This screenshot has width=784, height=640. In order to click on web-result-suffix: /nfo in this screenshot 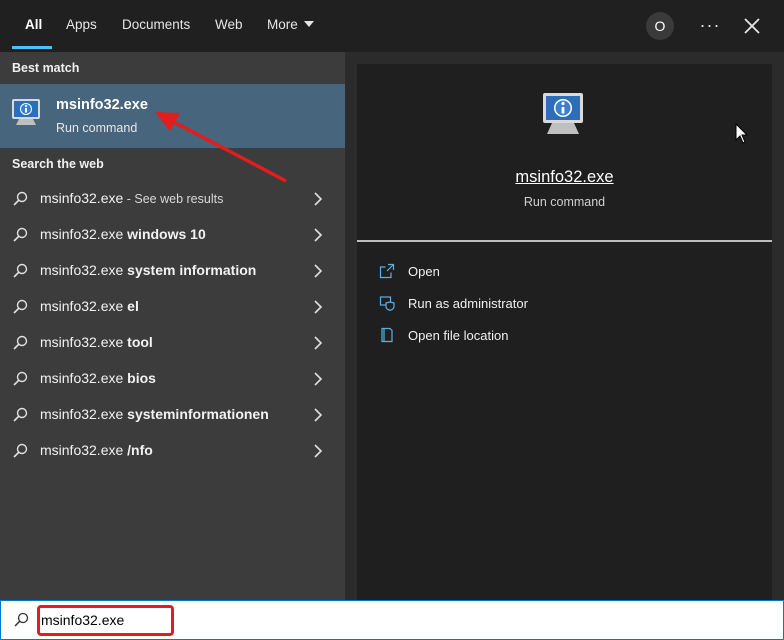, I will do `click(138, 450)`.